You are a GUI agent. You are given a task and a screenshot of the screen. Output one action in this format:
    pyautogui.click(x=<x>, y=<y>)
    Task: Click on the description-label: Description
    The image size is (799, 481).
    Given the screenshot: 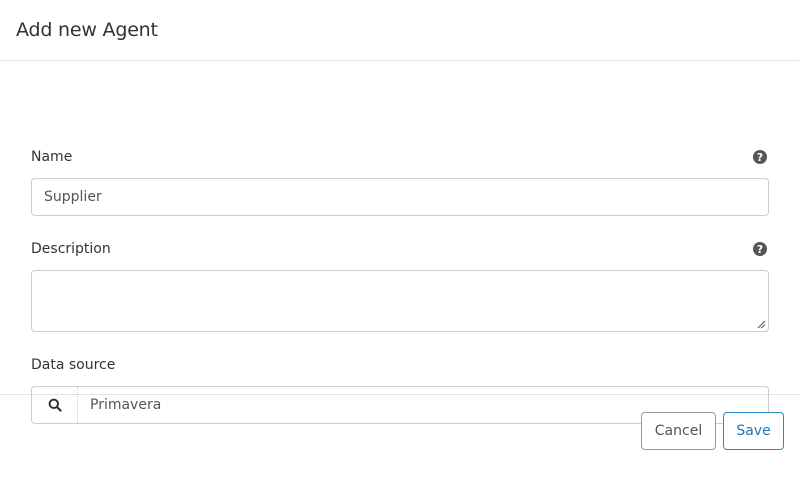 What is the action you would take?
    pyautogui.click(x=71, y=249)
    